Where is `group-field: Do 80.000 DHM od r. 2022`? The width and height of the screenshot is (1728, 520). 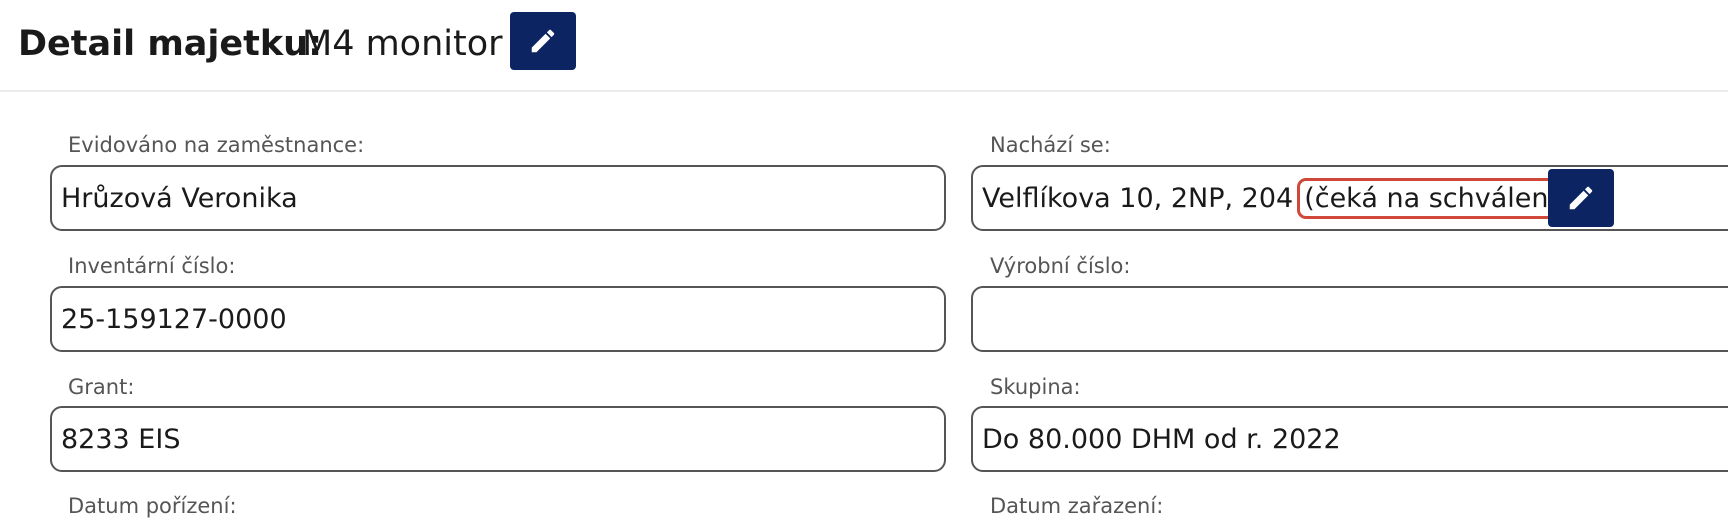 group-field: Do 80.000 DHM od r. 2022 is located at coordinates (1349, 439).